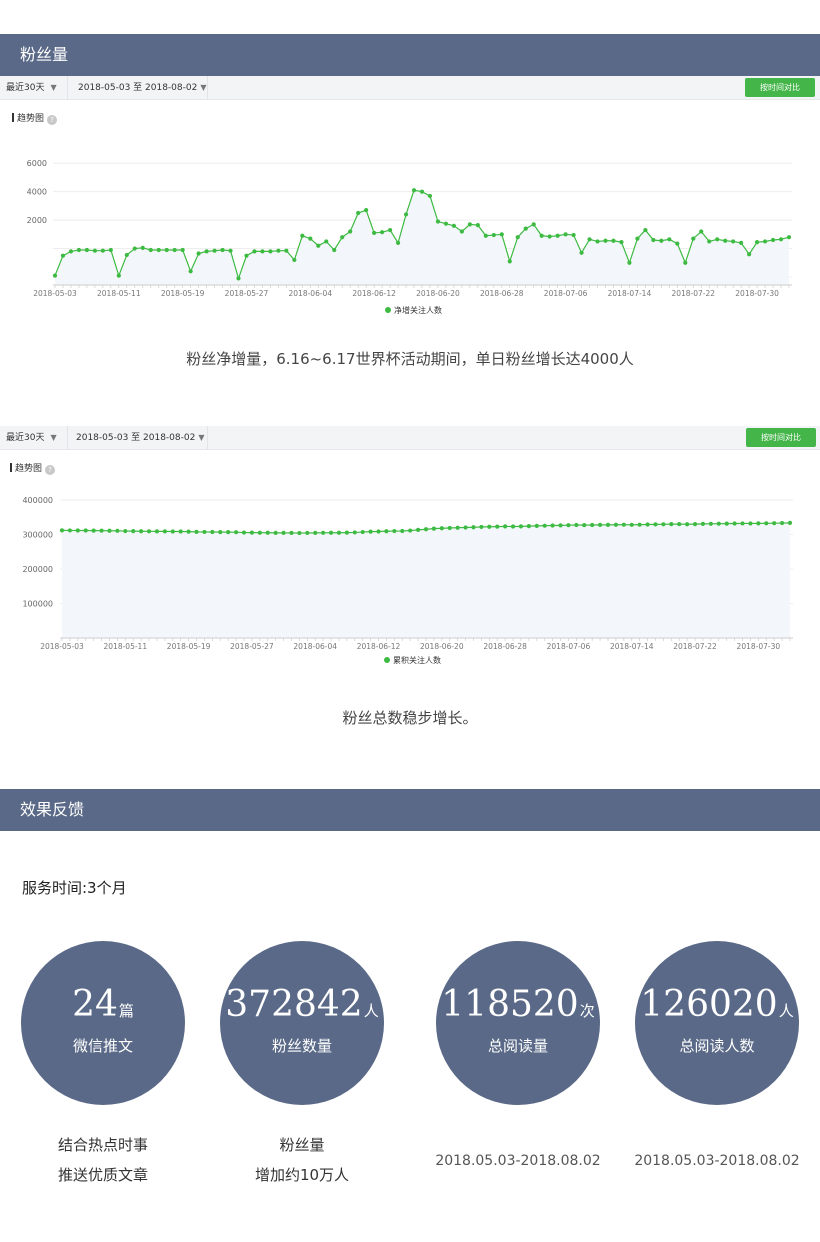 This screenshot has height=1242, width=820. I want to click on chart1-caption: 粉丝净增量，6.16~6.17世界杯活动期间，单日粉丝增长达4000人, so click(410, 359).